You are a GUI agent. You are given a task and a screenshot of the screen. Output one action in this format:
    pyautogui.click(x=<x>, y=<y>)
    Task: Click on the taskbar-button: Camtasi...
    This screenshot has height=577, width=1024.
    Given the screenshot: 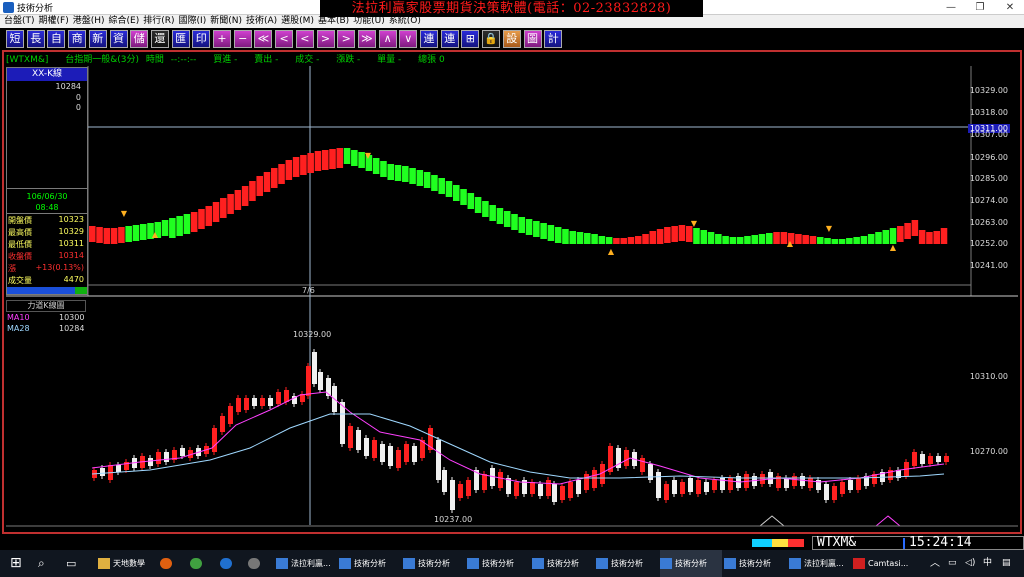 What is the action you would take?
    pyautogui.click(x=884, y=563)
    